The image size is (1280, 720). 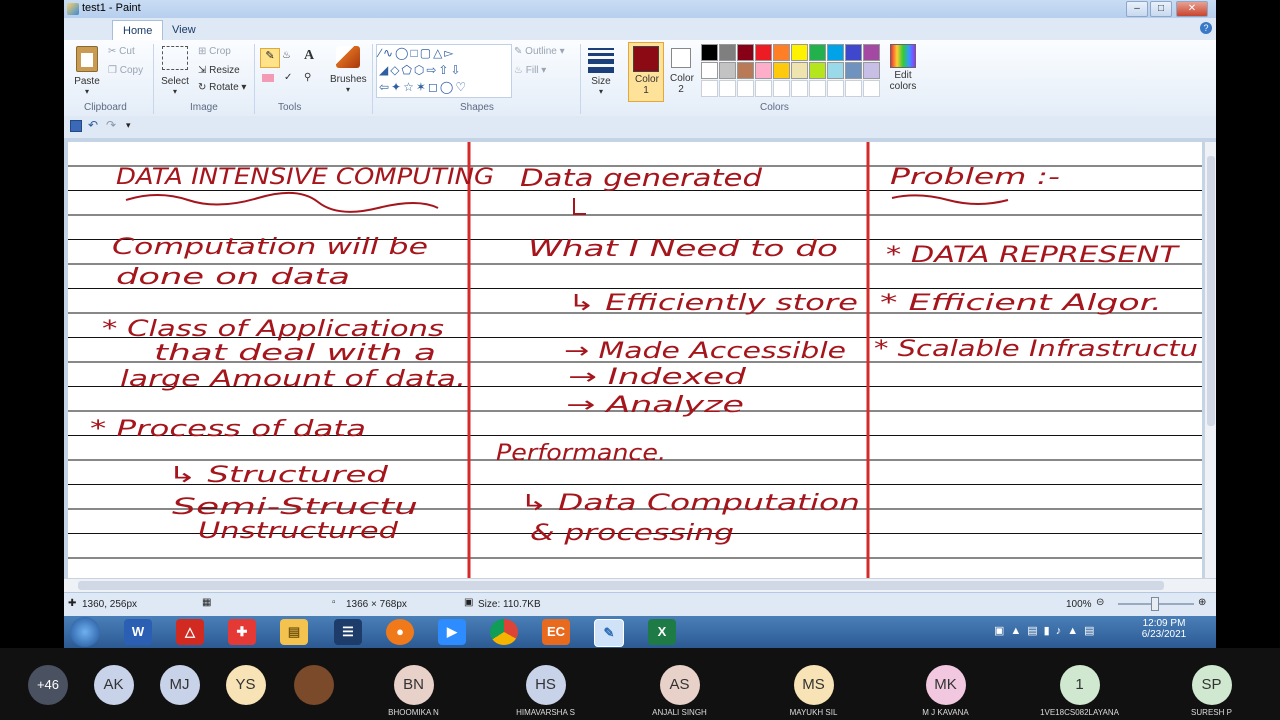 I want to click on vertical-scrollbar, so click(x=1210, y=360).